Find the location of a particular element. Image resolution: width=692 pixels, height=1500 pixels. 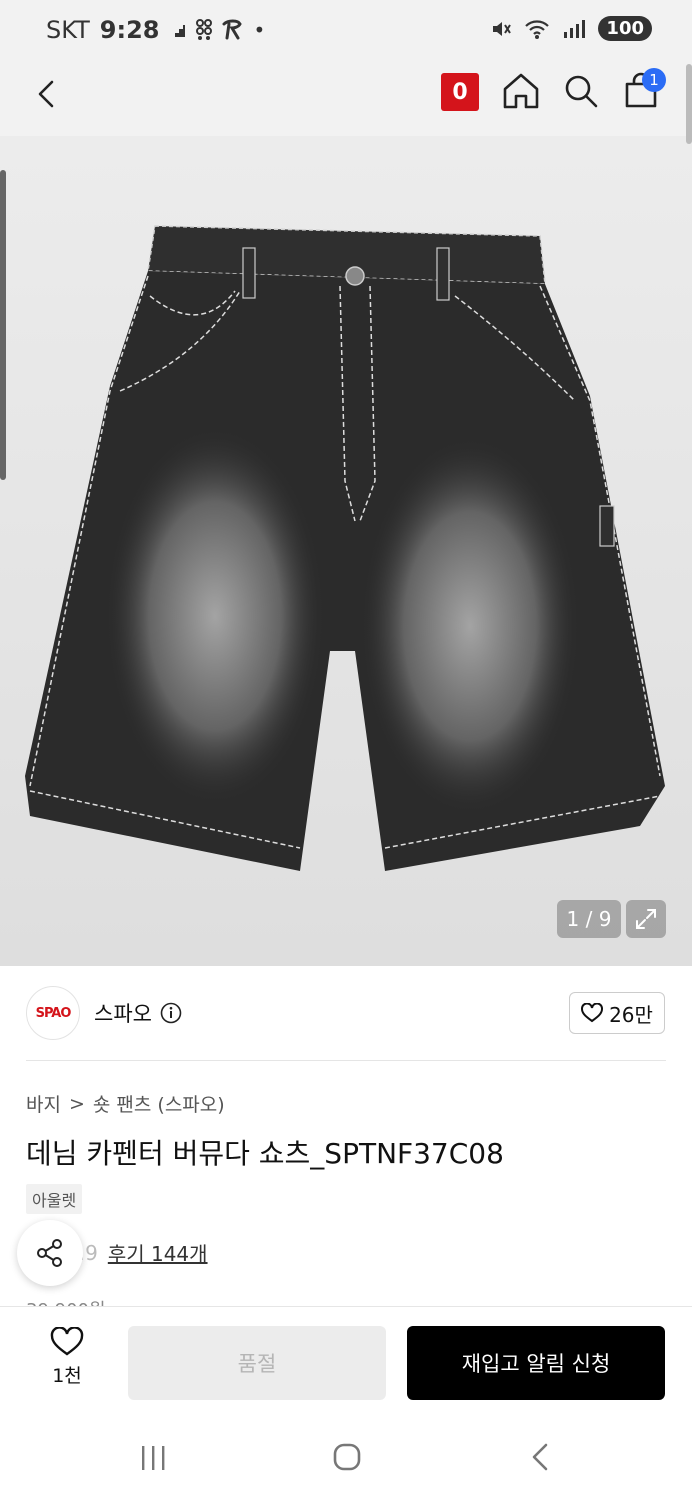

breadcrumb-category: 바지 is located at coordinates (43, 1103).